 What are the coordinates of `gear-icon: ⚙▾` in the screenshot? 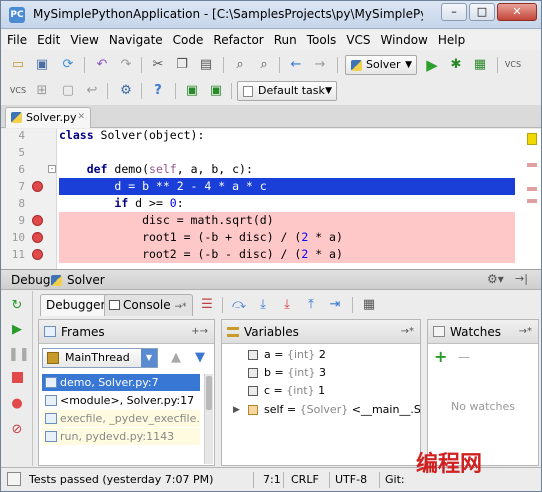 It's located at (495, 279).